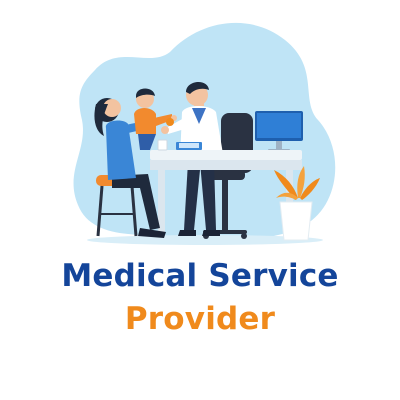 Image resolution: width=400 pixels, height=400 pixels. What do you see at coordinates (200, 319) in the screenshot?
I see `title-line-2: Provider` at bounding box center [200, 319].